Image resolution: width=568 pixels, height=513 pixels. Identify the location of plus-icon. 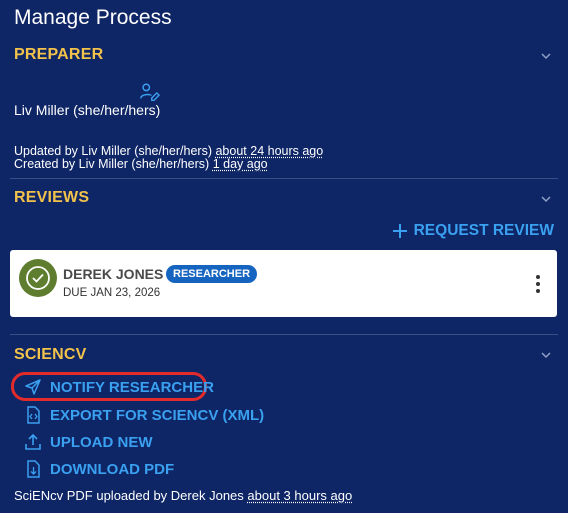
(399, 231).